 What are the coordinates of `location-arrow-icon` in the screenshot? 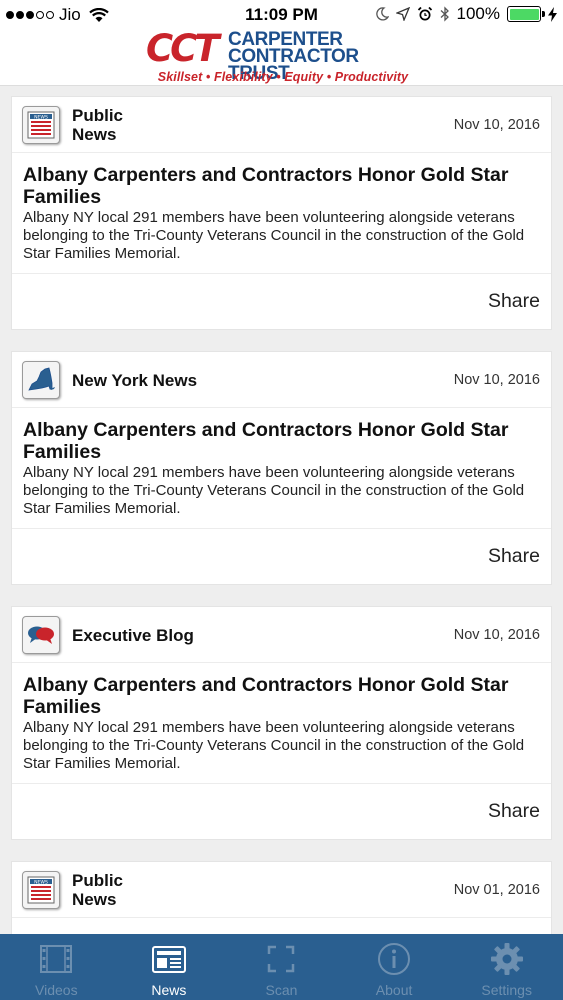 It's located at (402, 14).